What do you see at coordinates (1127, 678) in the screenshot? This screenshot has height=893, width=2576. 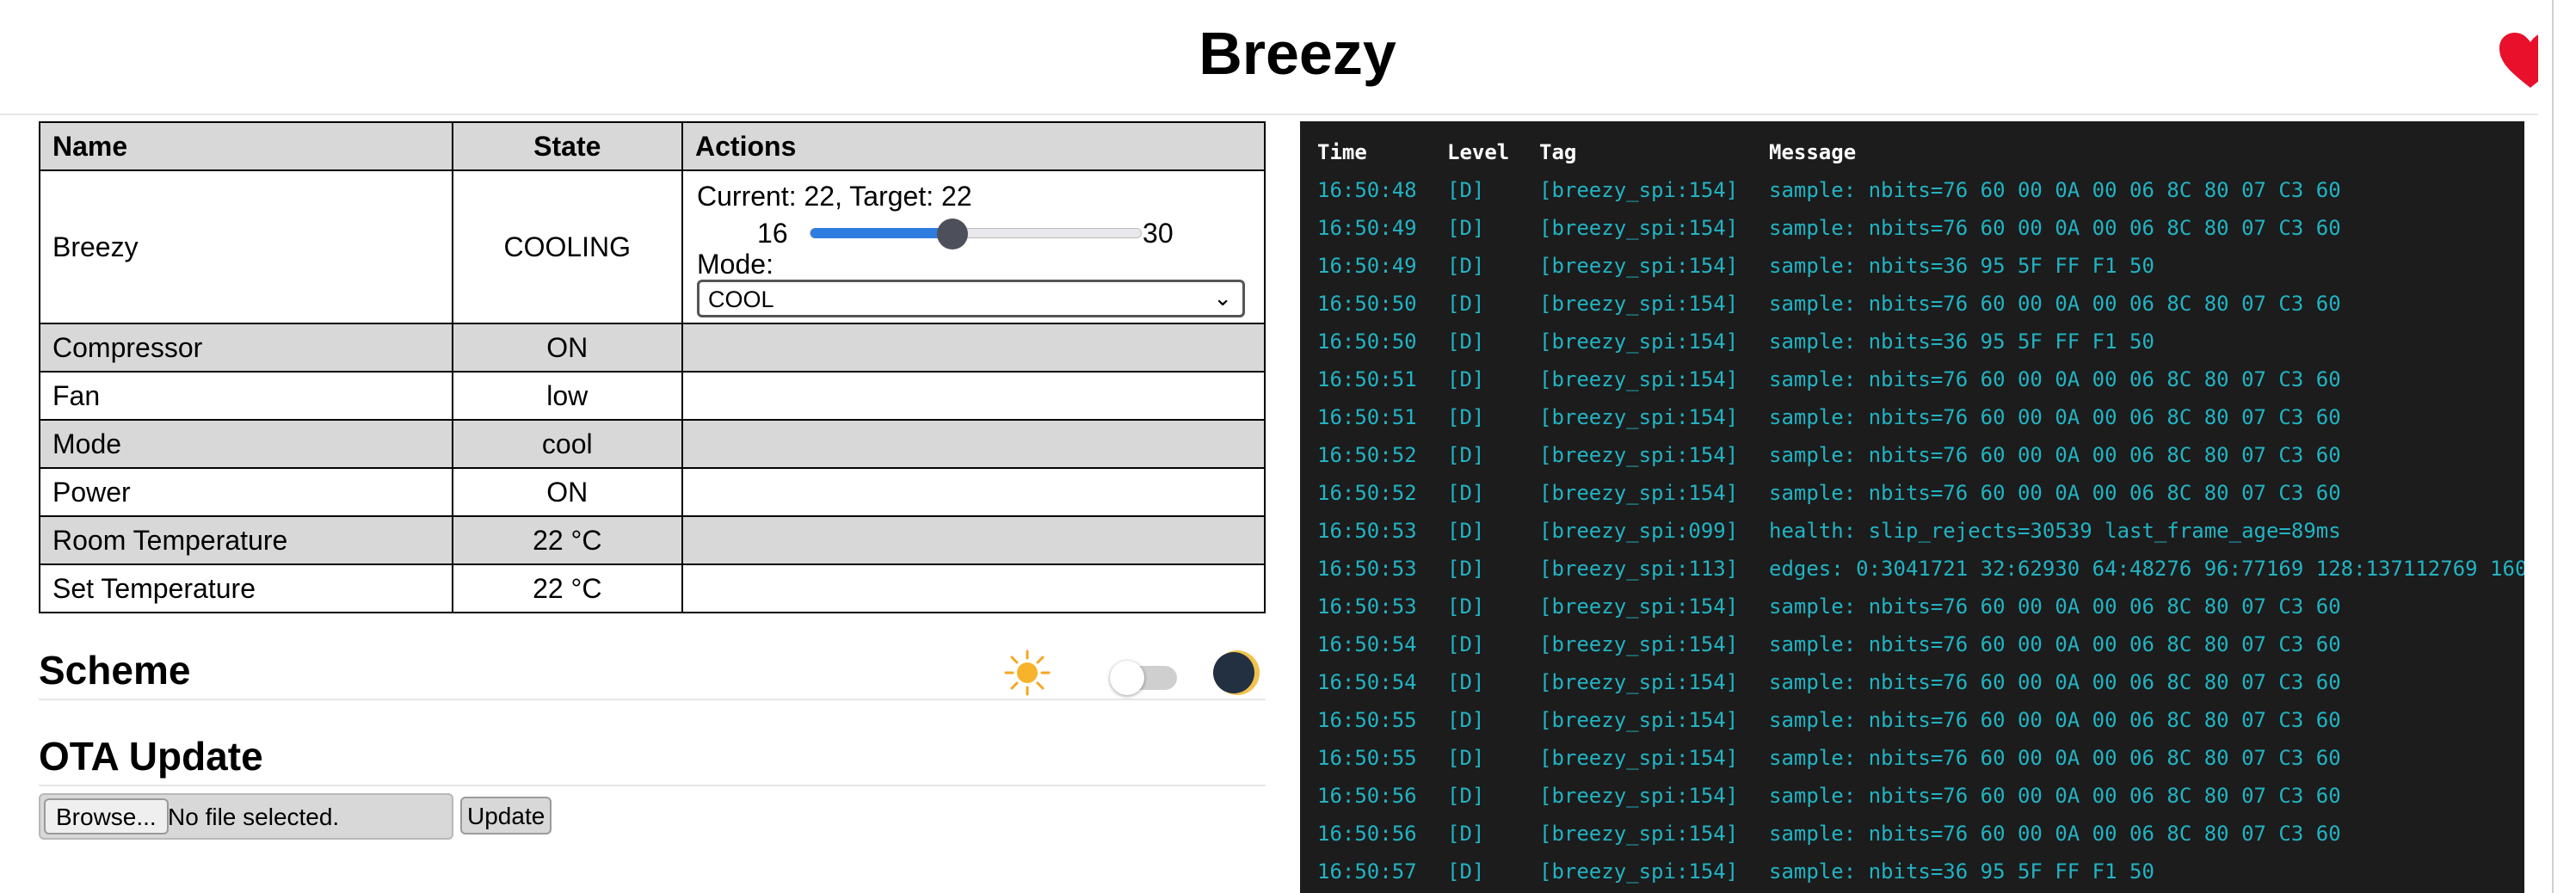 I see `toggle-knob` at bounding box center [1127, 678].